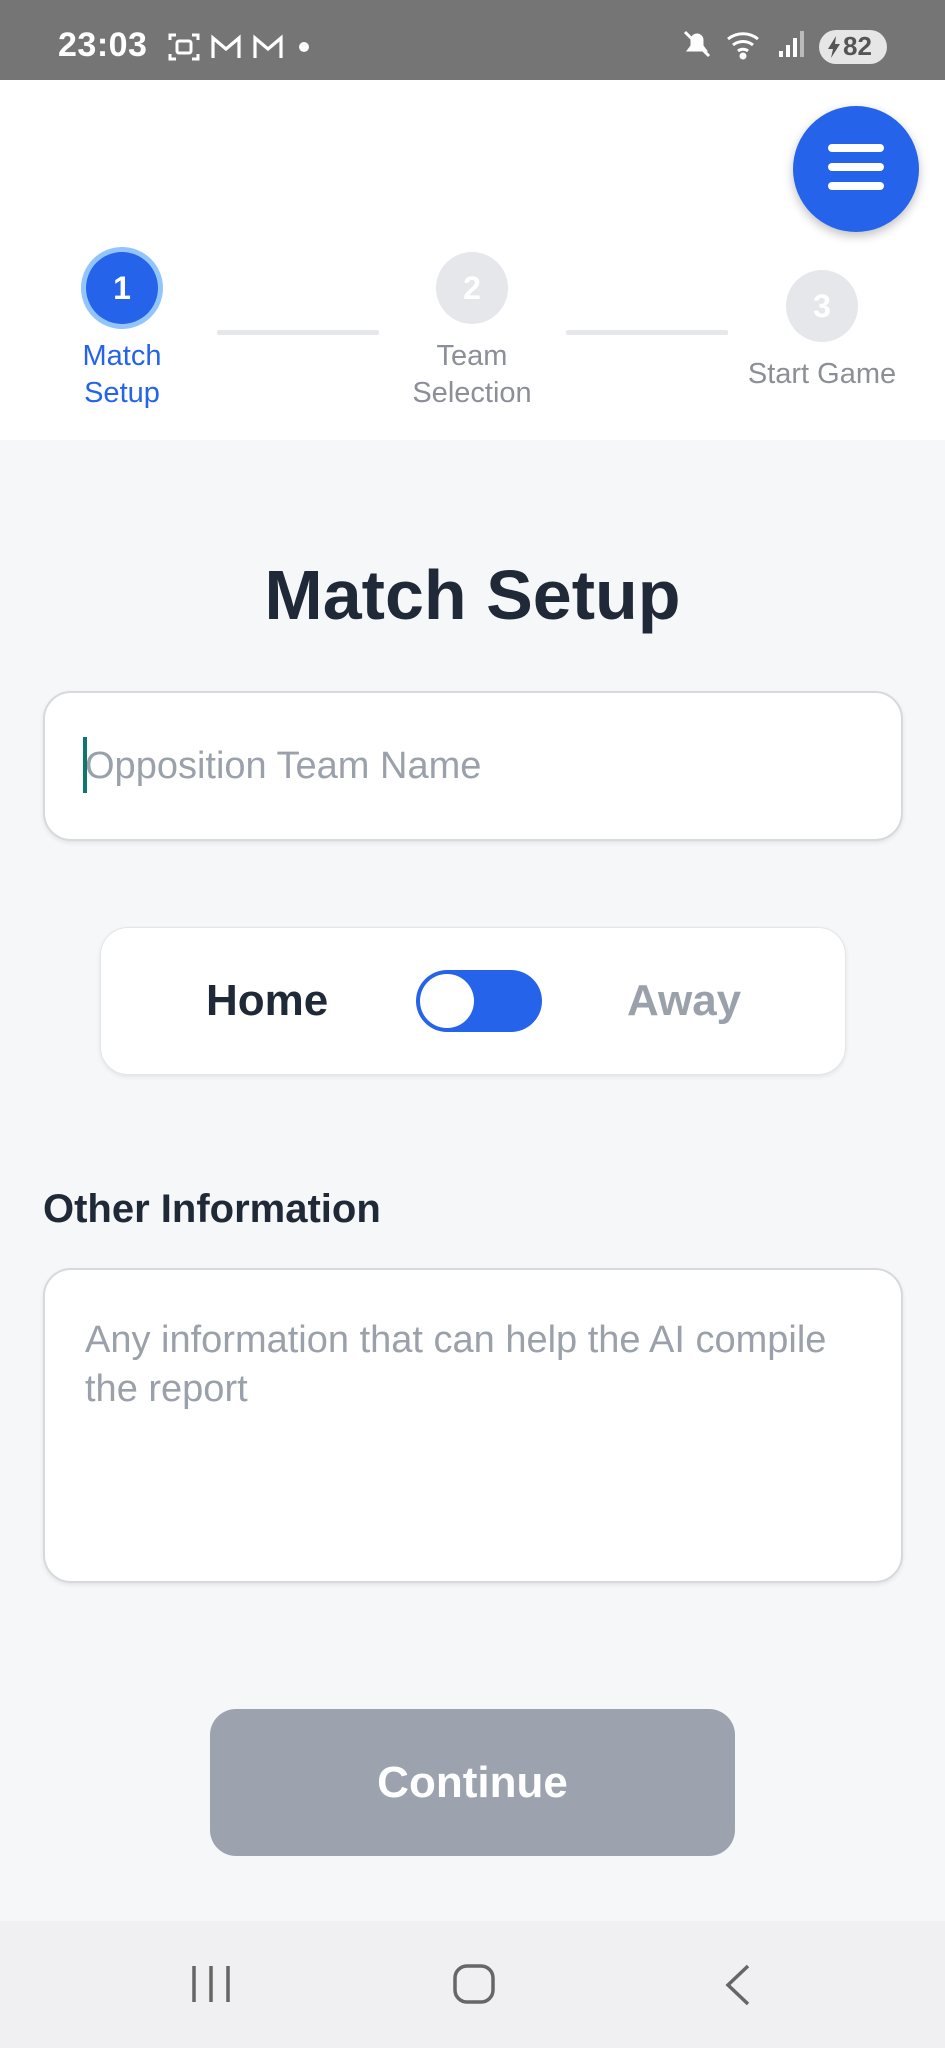  I want to click on dot-icon, so click(304, 49).